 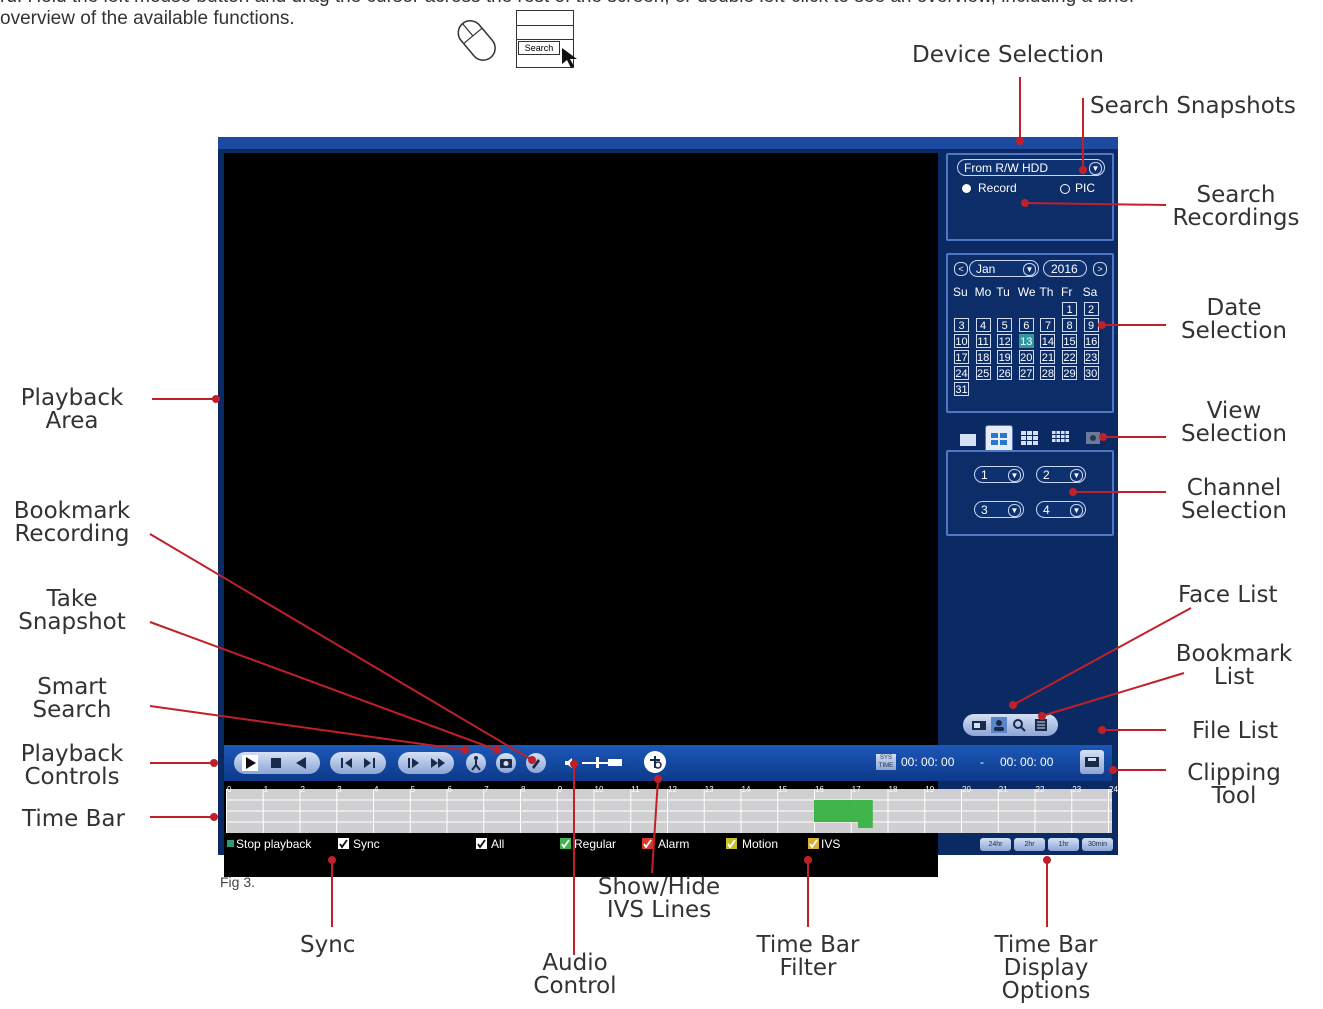 I want to click on channel-select-3: 3 ▼, so click(x=999, y=509).